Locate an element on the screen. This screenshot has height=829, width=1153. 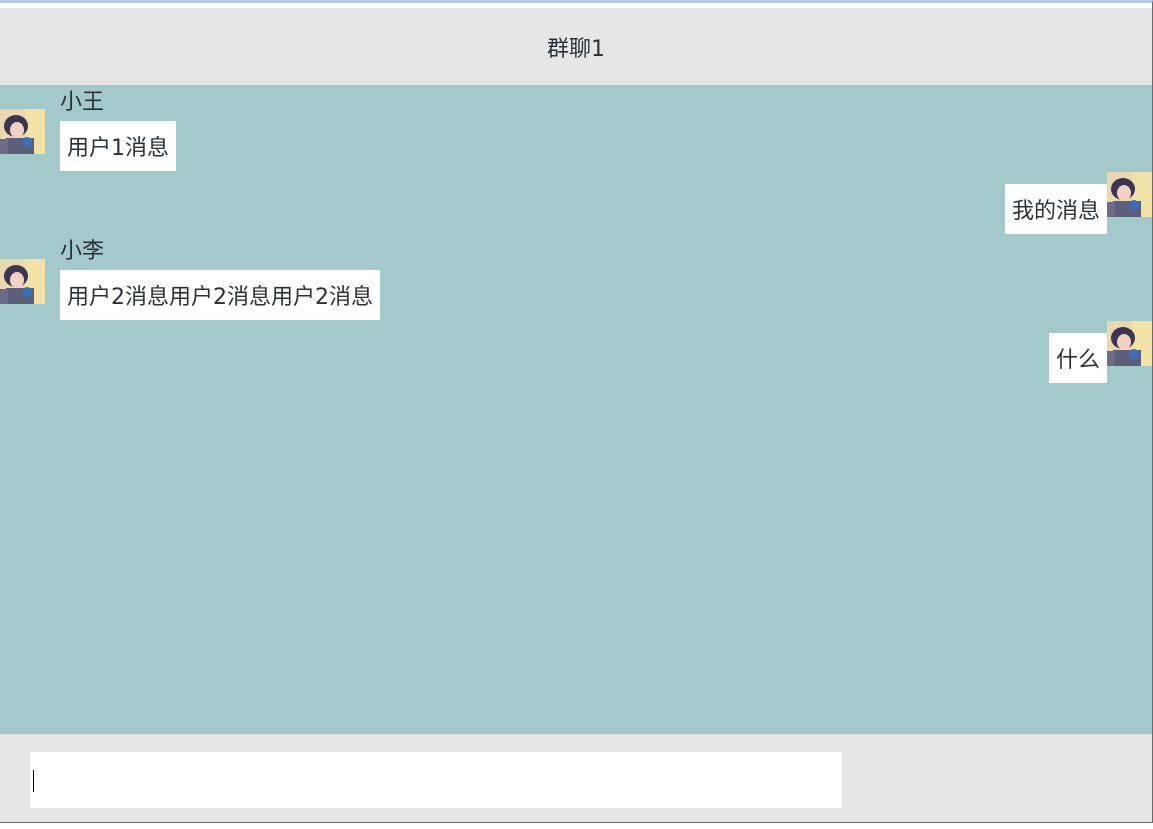
message-bubble: 什么 is located at coordinates (1077, 358).